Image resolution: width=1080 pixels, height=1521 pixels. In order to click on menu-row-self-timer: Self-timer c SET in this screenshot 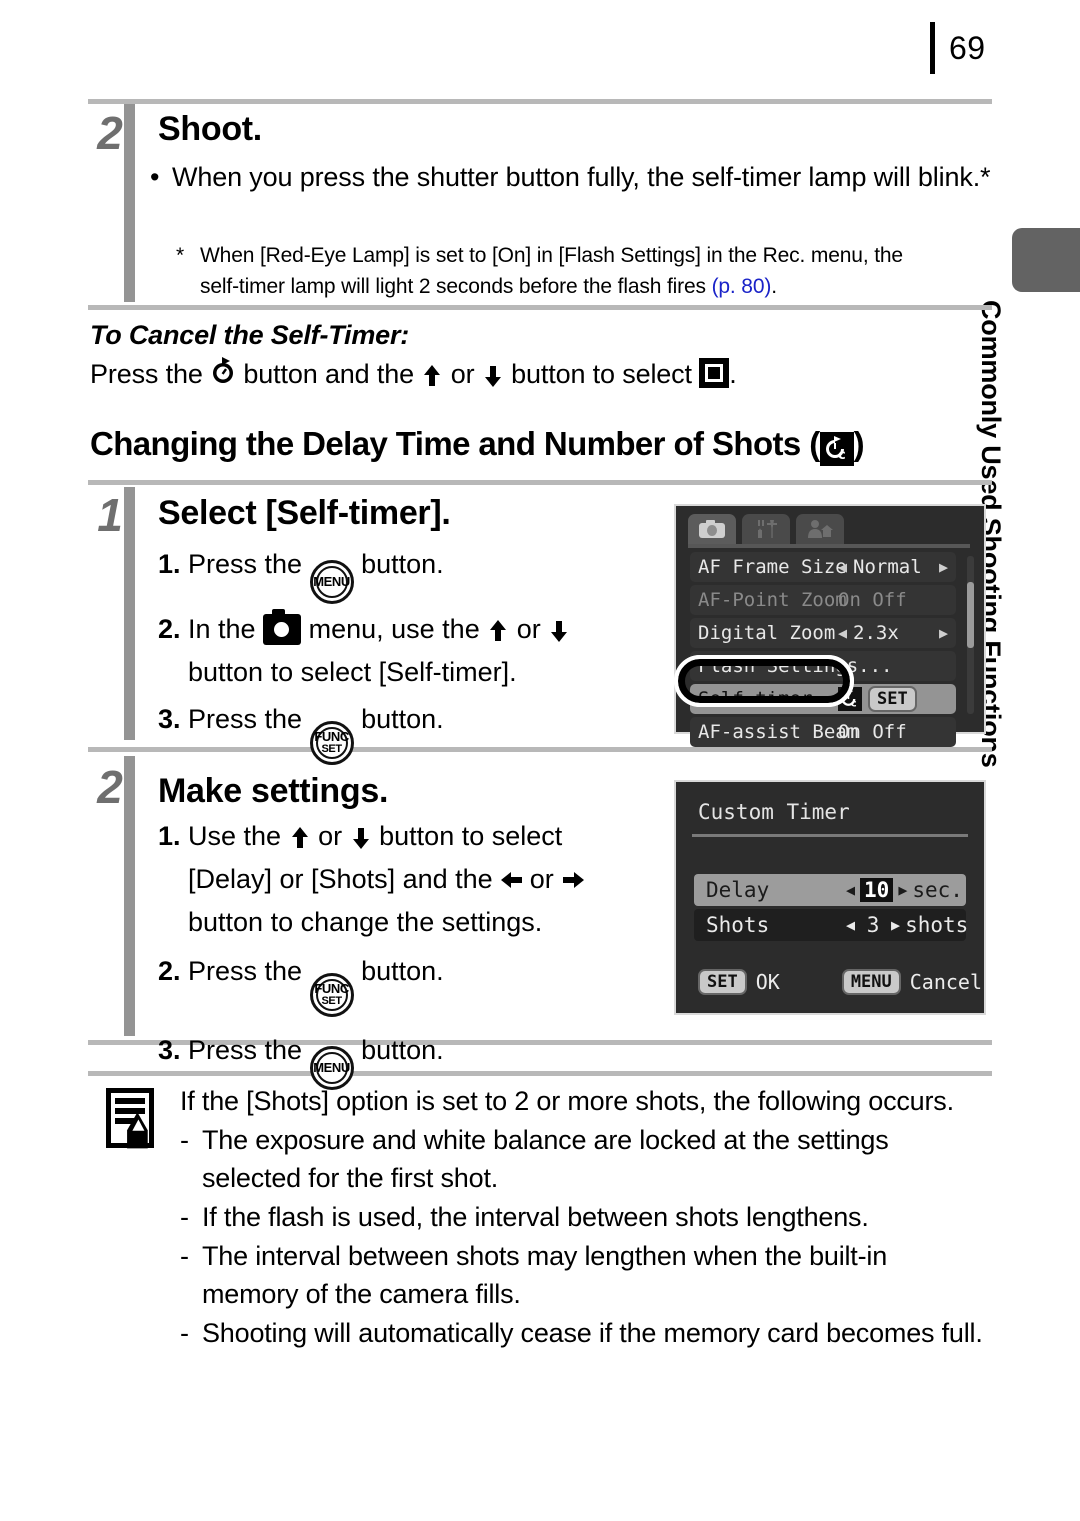, I will do `click(823, 699)`.